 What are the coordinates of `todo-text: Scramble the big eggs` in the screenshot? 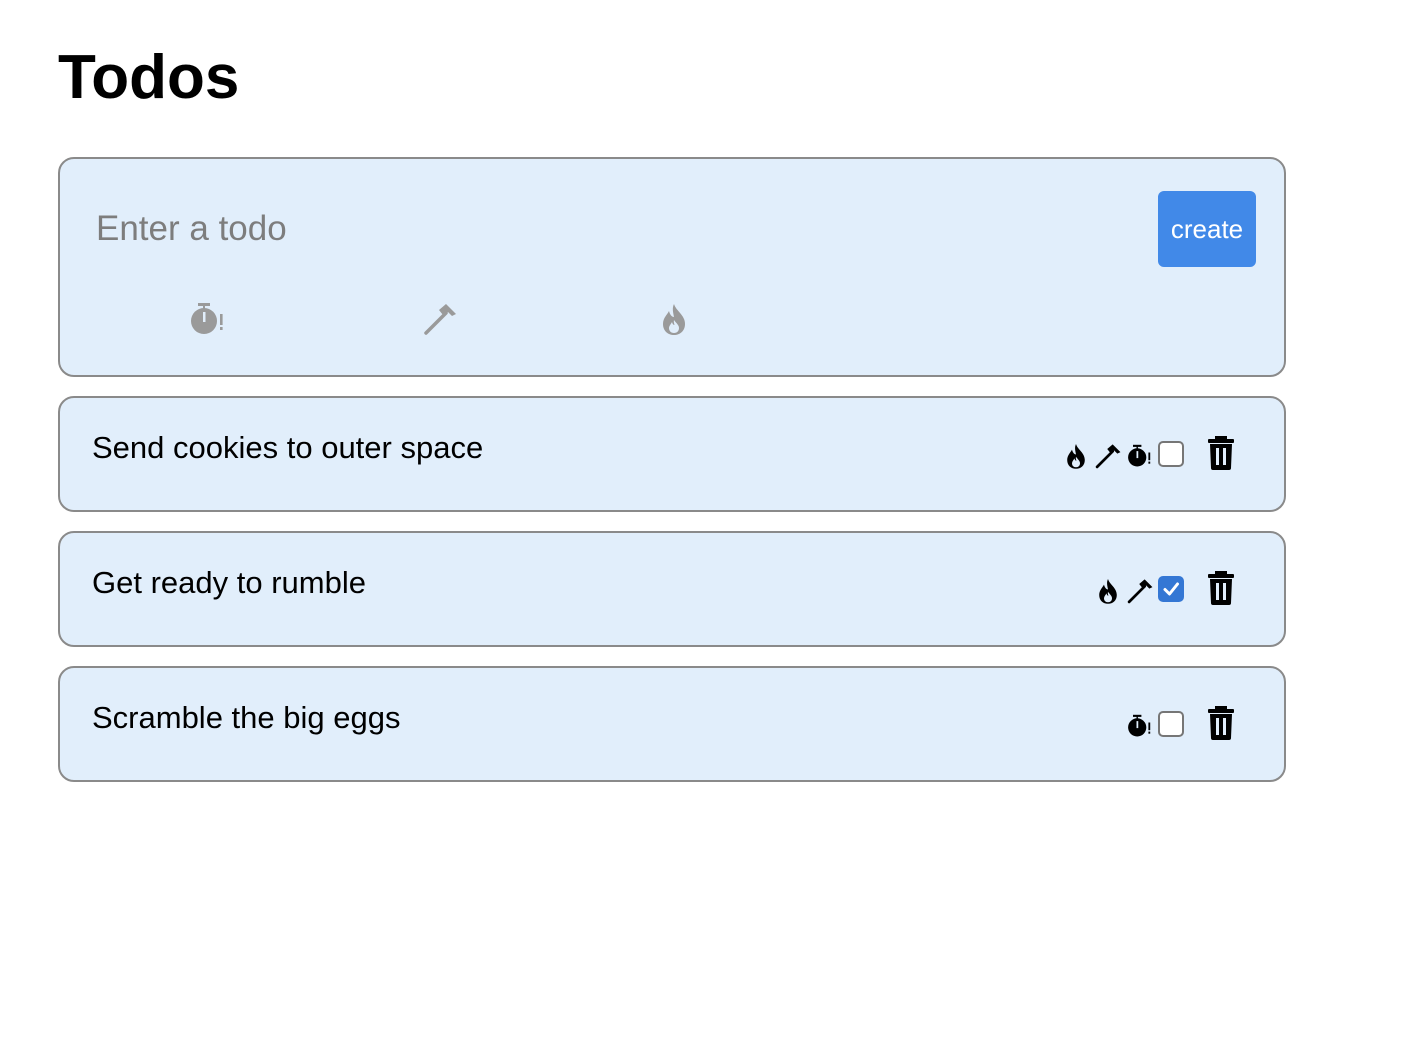 It's located at (246, 717).